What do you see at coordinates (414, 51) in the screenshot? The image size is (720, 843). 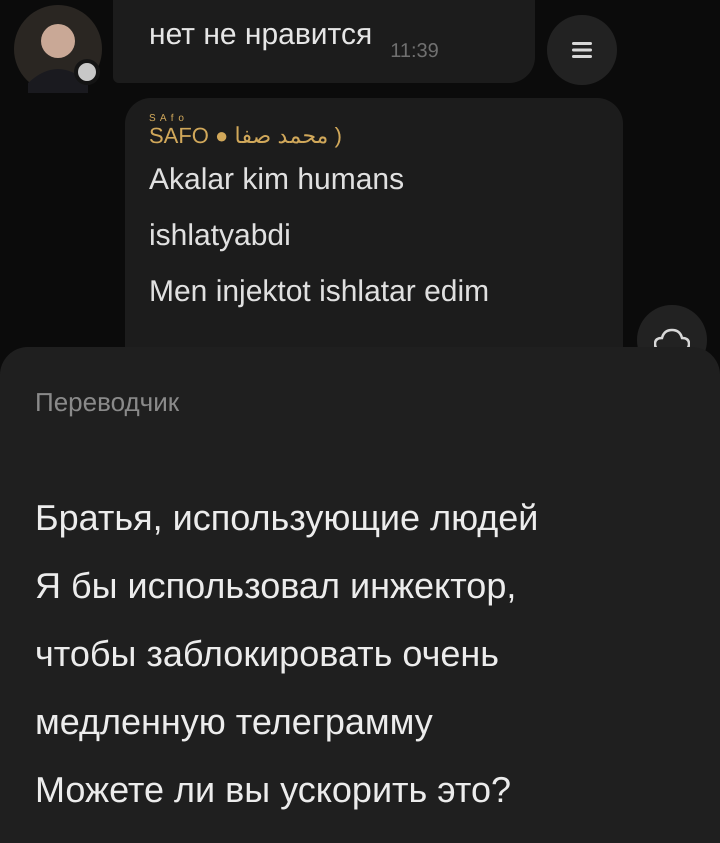 I see `message-time: 11:39` at bounding box center [414, 51].